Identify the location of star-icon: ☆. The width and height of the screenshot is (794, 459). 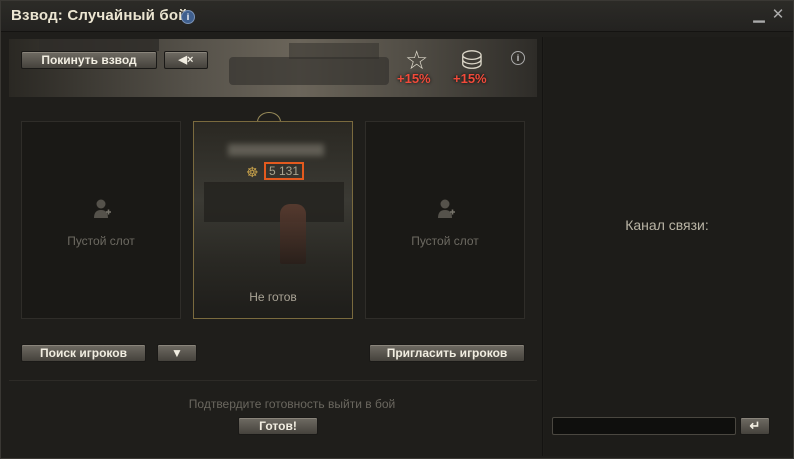
(417, 60).